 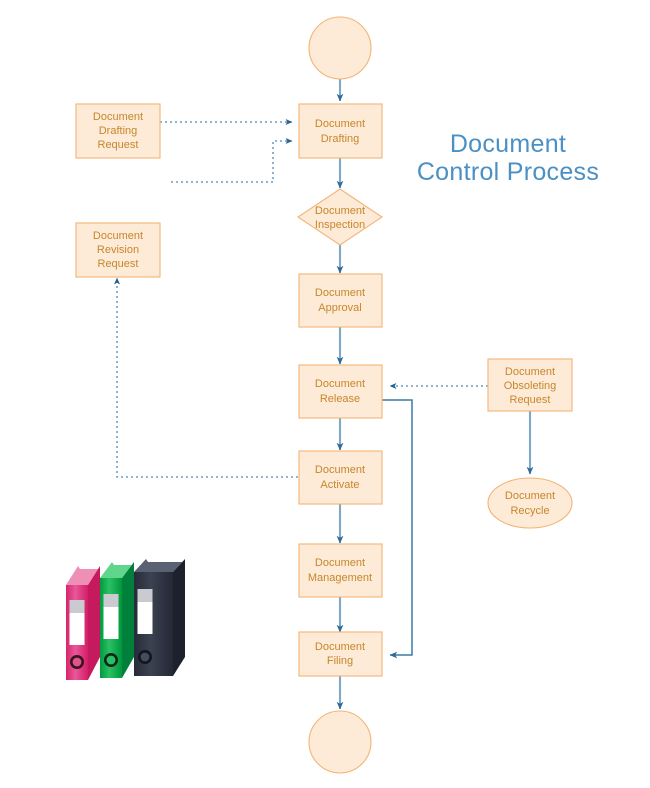 What do you see at coordinates (340, 131) in the screenshot?
I see `node-drafting: Document Drafting` at bounding box center [340, 131].